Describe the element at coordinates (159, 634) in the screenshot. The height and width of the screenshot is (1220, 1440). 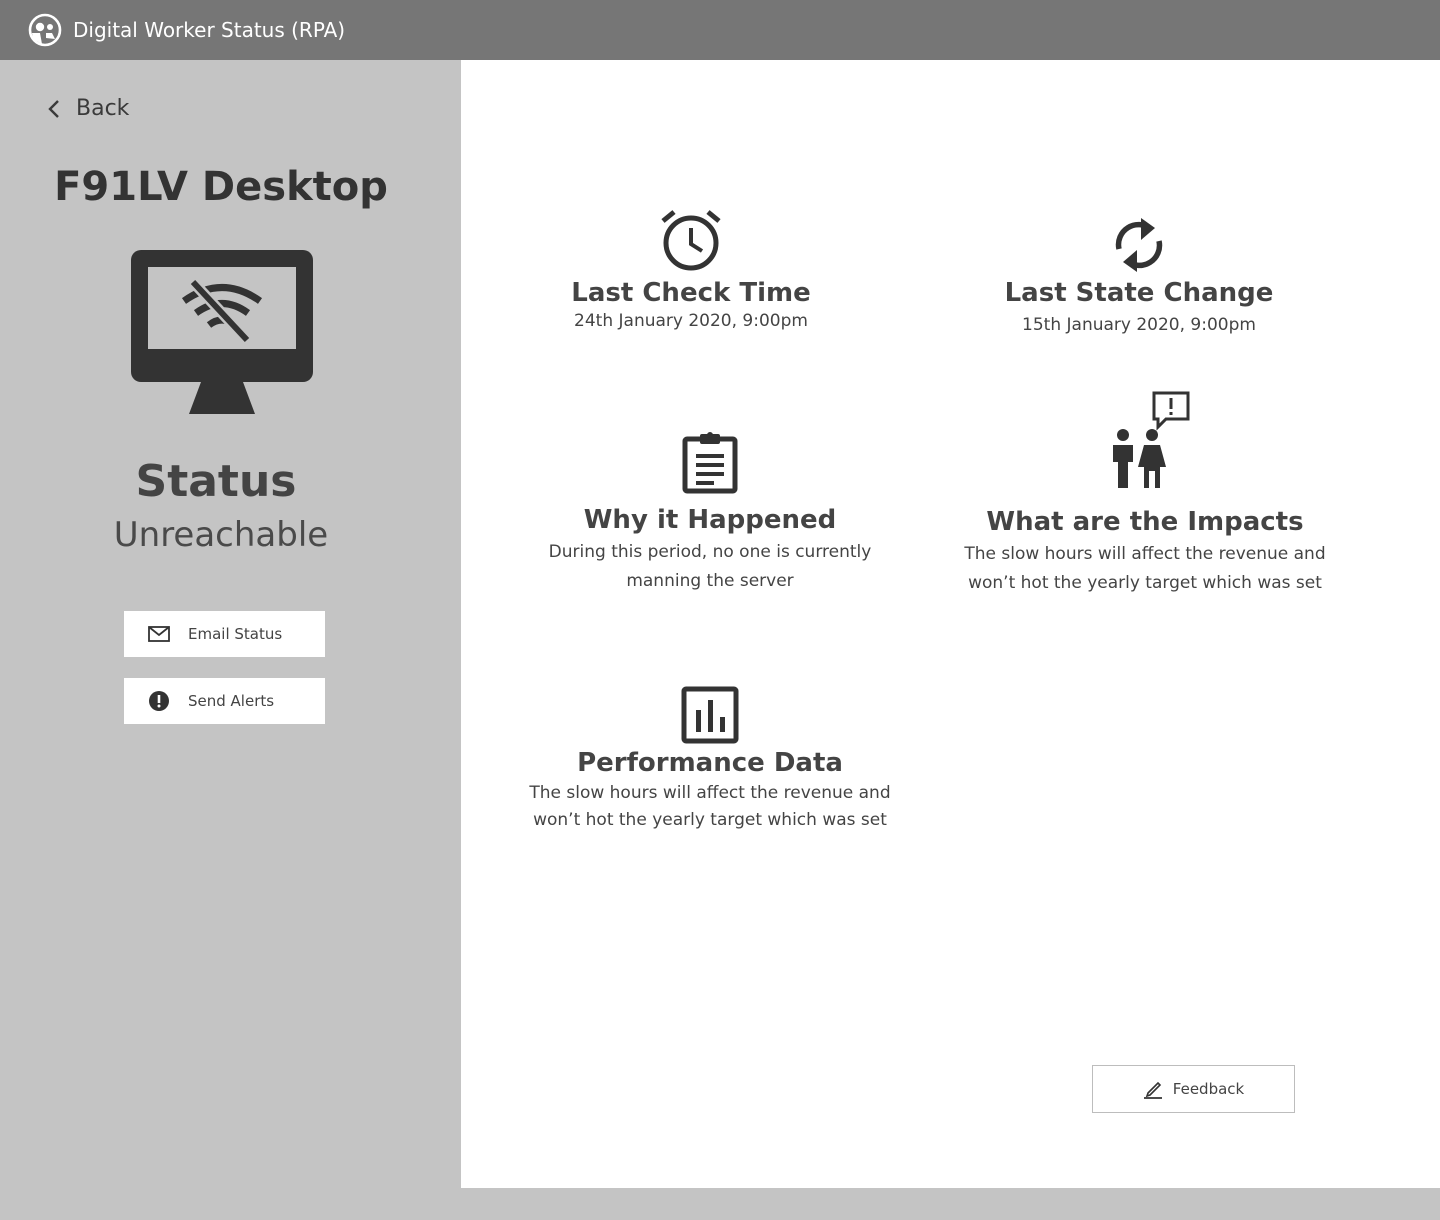
I see `mail-icon` at that location.